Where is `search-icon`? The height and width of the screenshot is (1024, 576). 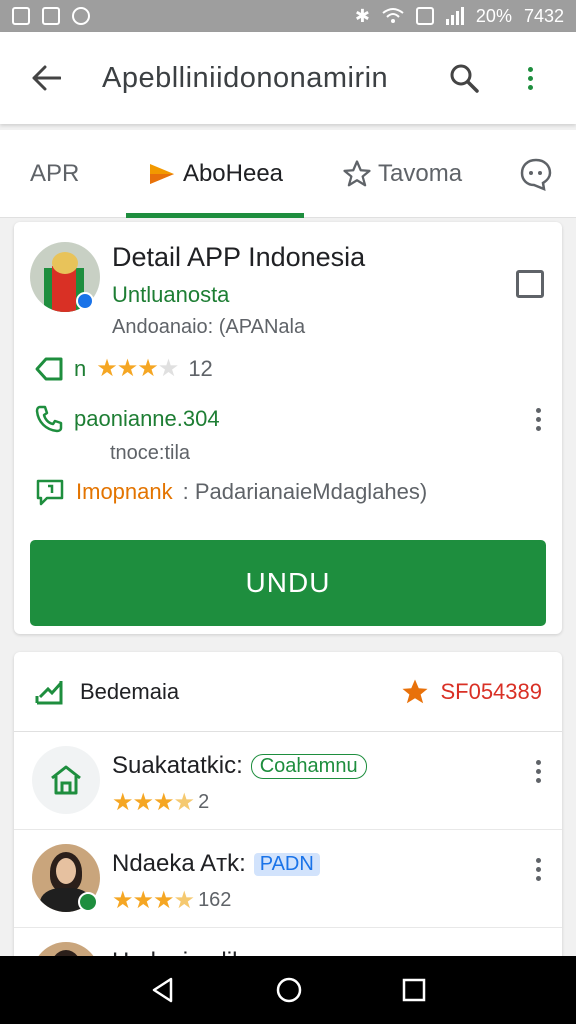
search-icon is located at coordinates (464, 78).